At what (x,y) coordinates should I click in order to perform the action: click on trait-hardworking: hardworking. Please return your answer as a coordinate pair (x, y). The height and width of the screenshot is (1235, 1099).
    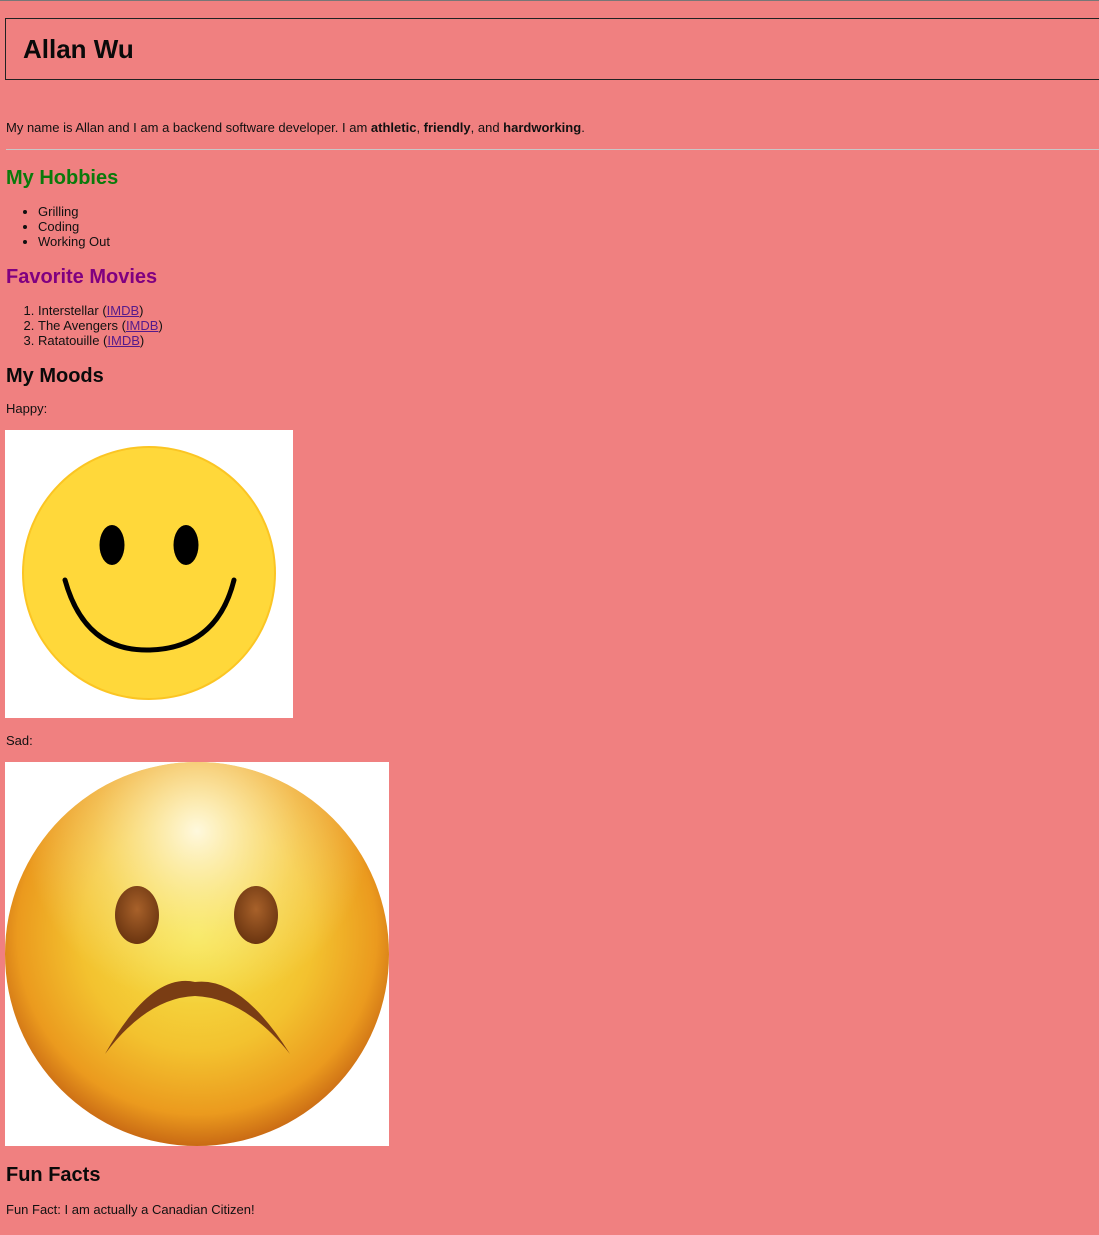
    Looking at the image, I should click on (542, 127).